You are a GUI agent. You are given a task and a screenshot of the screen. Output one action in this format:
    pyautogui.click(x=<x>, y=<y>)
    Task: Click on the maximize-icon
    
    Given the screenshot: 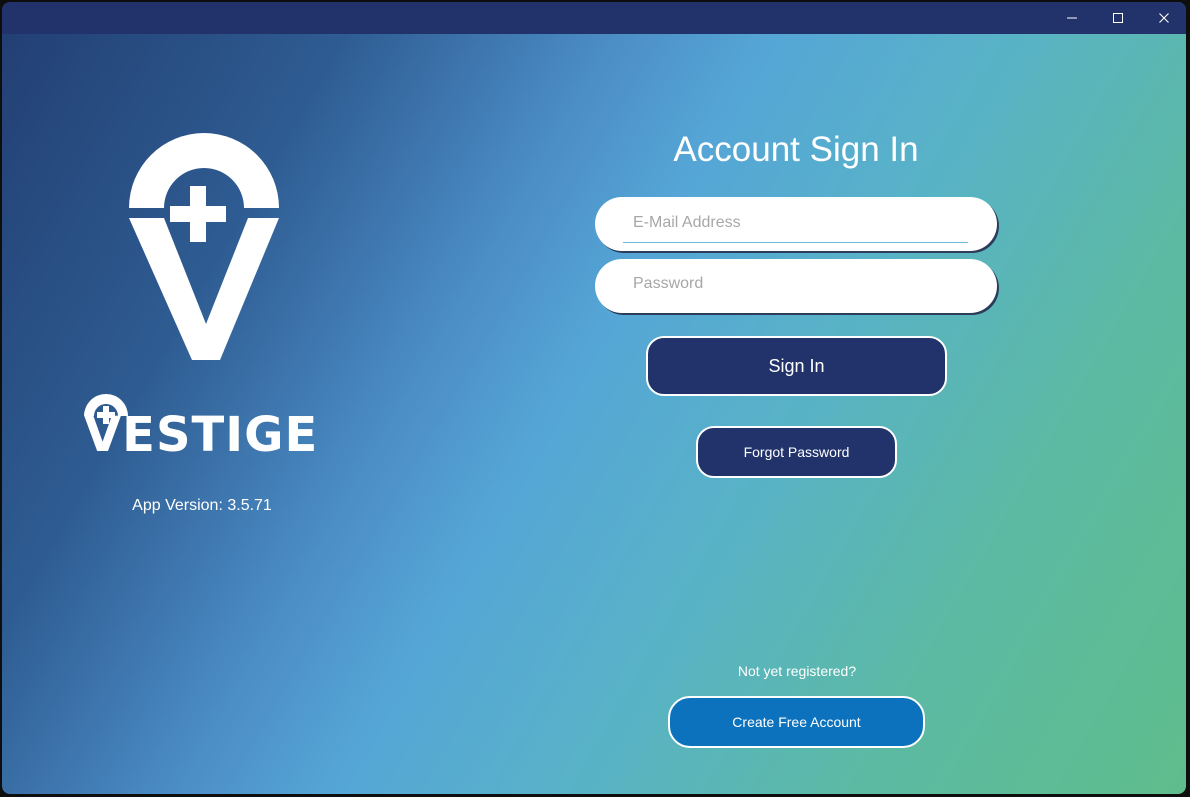 What is the action you would take?
    pyautogui.click(x=1118, y=18)
    